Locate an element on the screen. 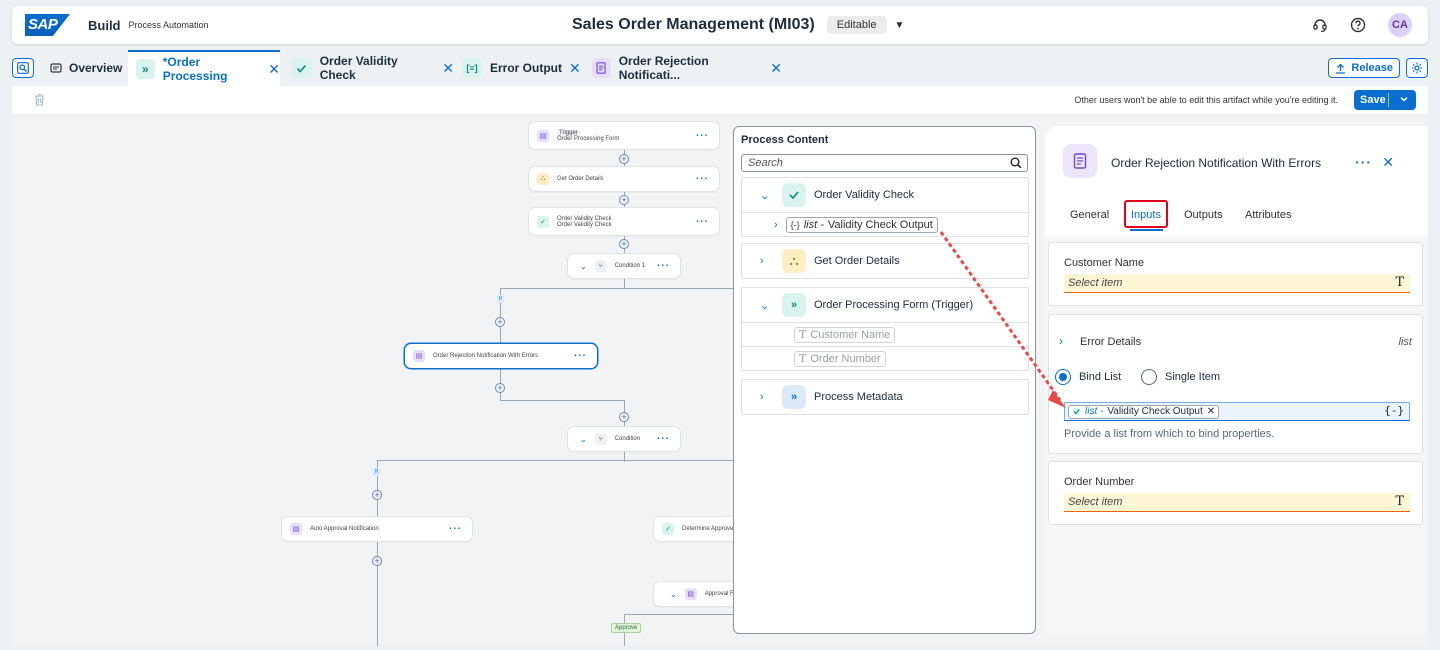 The image size is (1440, 650). node-condition: ⌄ ⑂ Condition ··· is located at coordinates (624, 439).